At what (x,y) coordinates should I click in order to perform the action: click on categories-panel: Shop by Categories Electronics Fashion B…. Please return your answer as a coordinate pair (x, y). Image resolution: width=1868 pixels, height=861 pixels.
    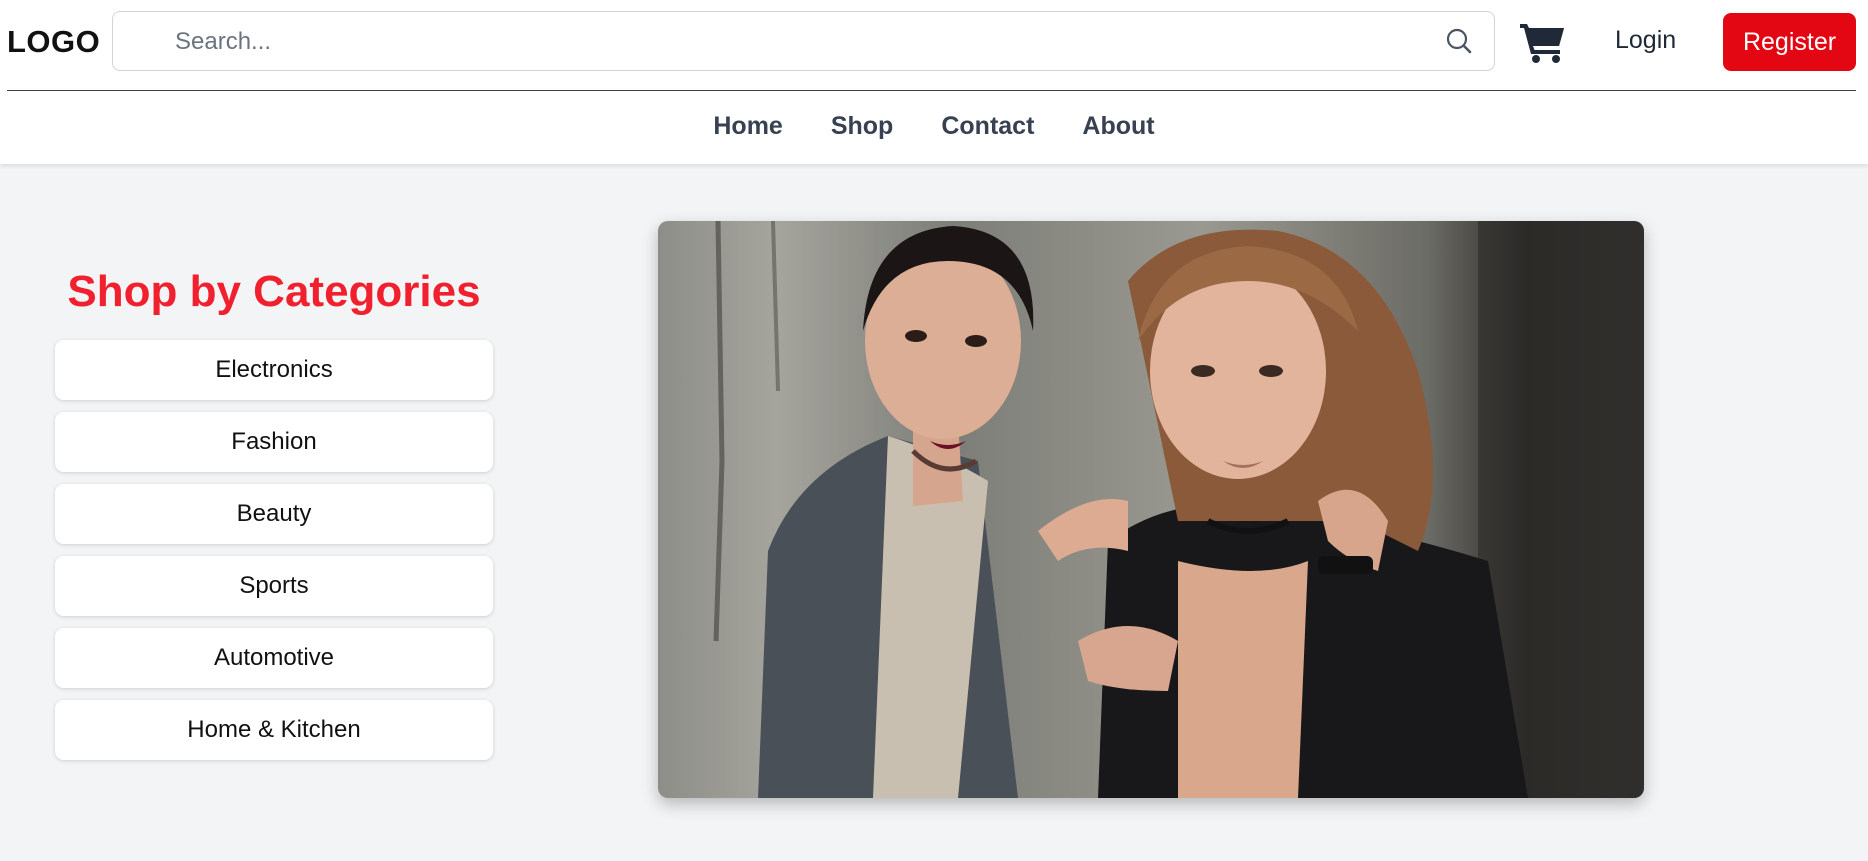
    Looking at the image, I should click on (274, 517).